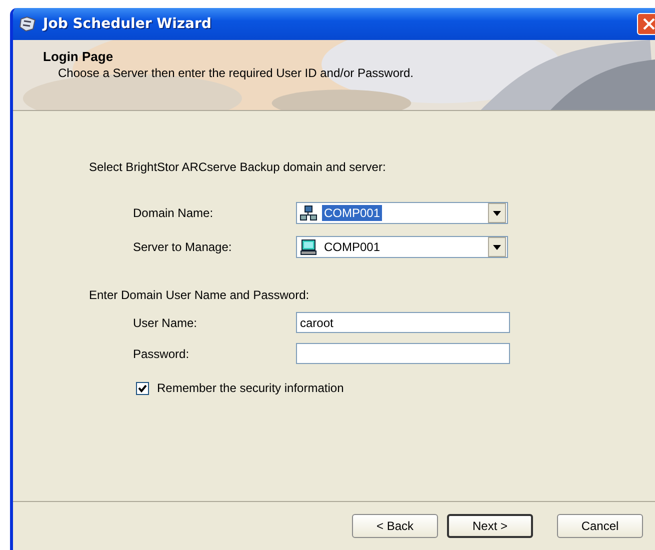 This screenshot has width=655, height=550. Describe the element at coordinates (250, 388) in the screenshot. I see `checkbox-label: Remember the security information` at that location.